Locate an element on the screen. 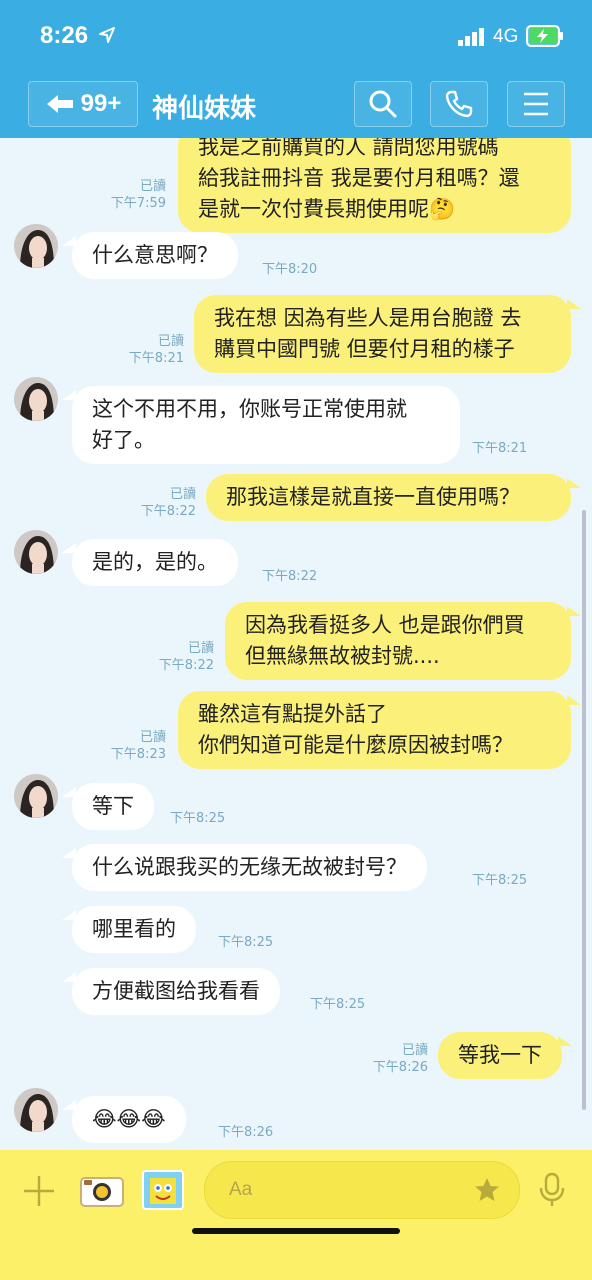 This screenshot has width=592, height=1280. plus-icon is located at coordinates (39, 1191).